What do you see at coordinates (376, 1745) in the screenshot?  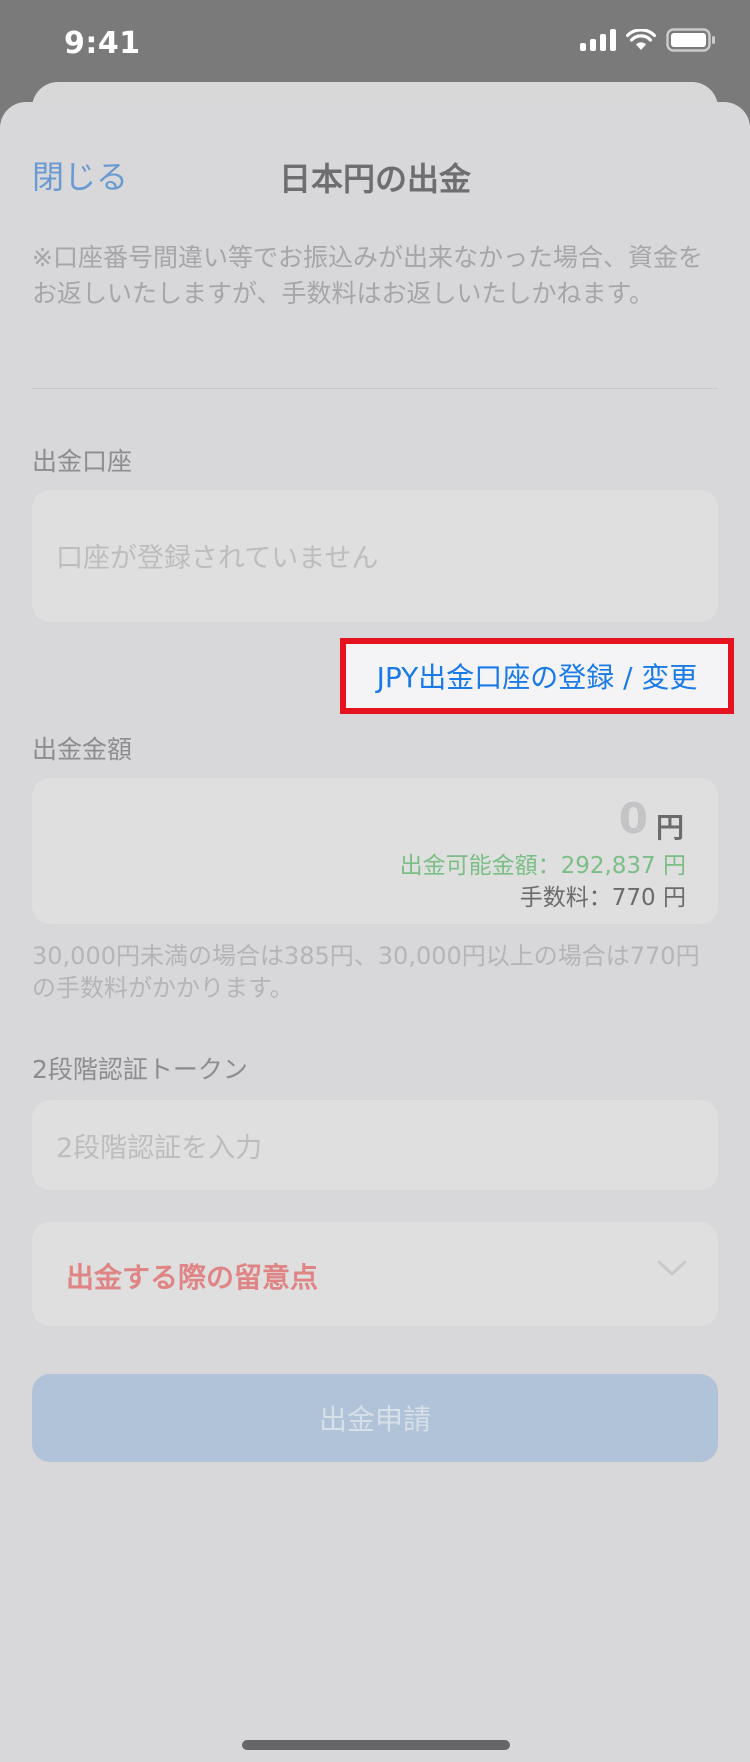 I see `home-indicator` at bounding box center [376, 1745].